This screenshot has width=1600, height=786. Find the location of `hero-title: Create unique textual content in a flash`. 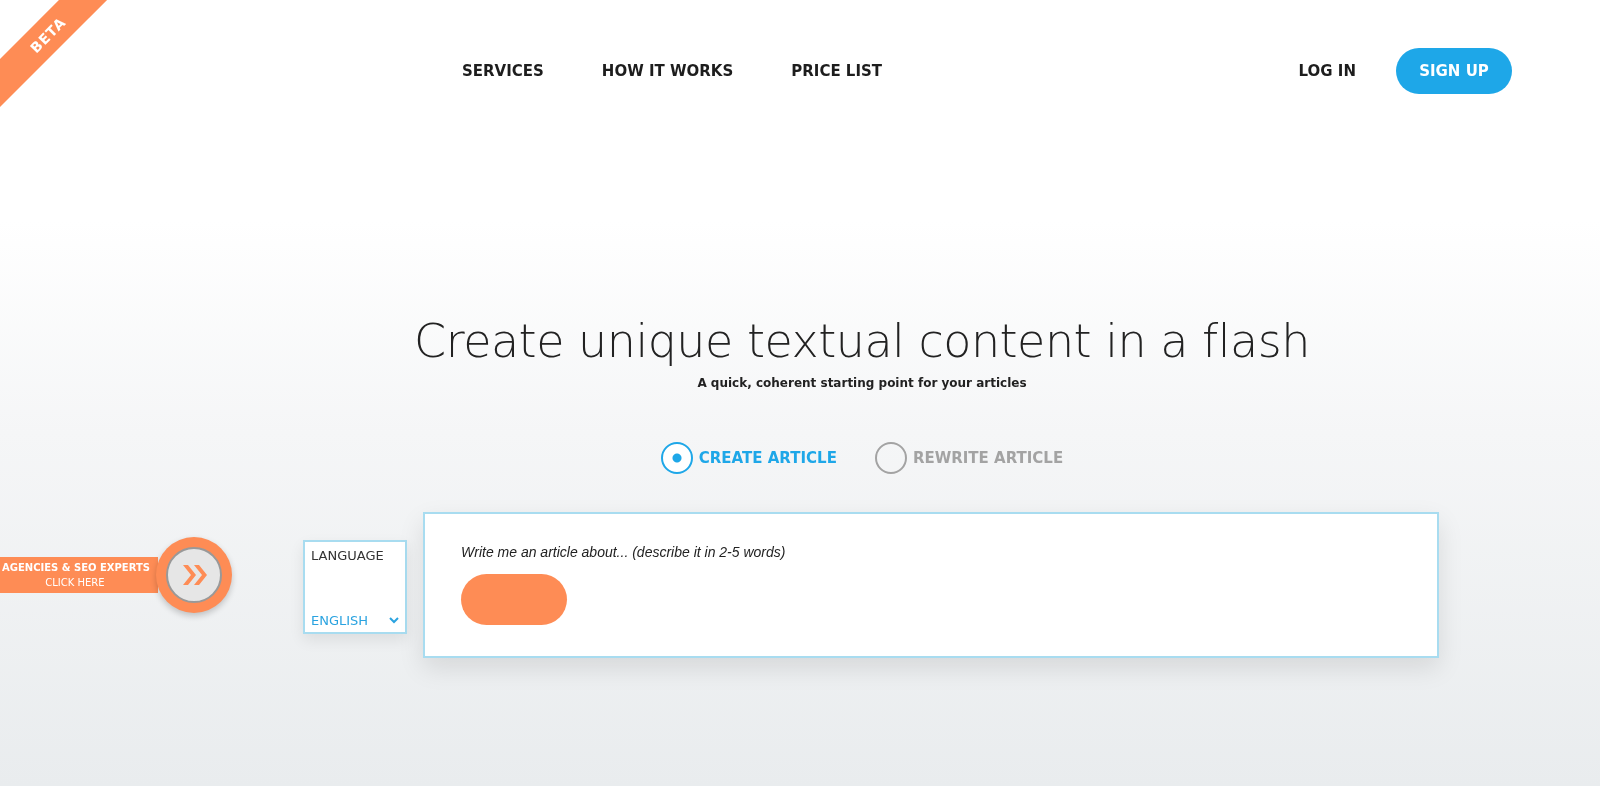

hero-title: Create unique textual content in a flash is located at coordinates (862, 341).